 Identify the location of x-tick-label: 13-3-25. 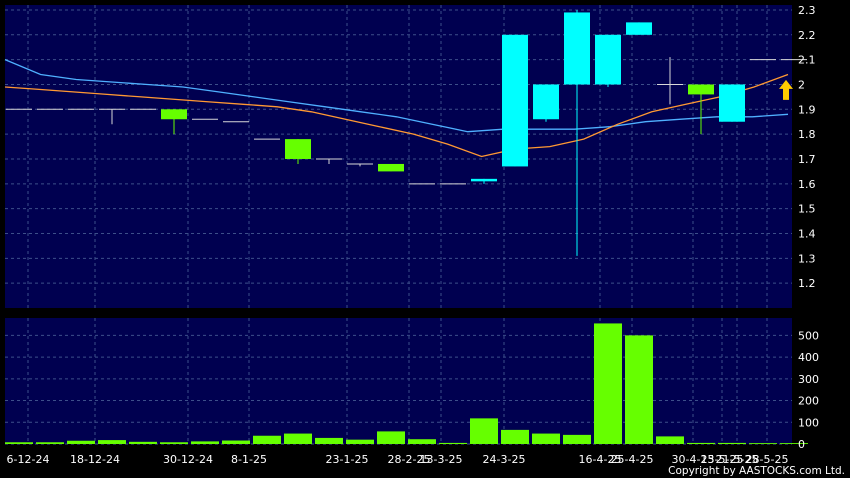
(441, 459).